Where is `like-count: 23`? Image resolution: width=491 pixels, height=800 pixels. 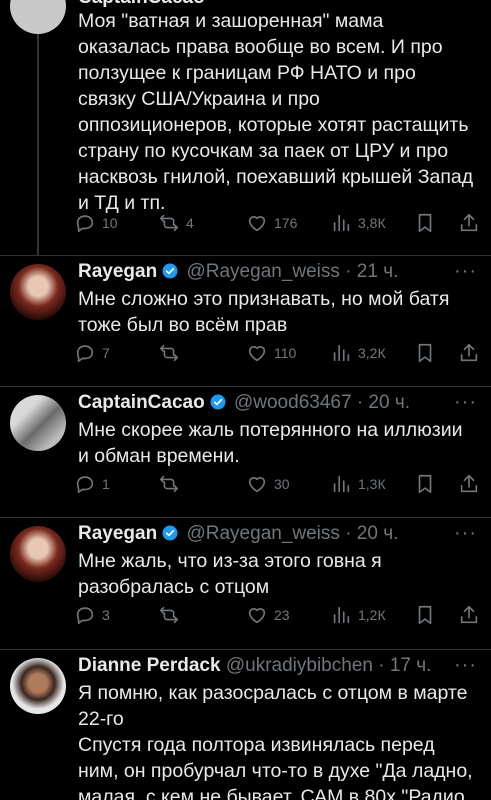 like-count: 23 is located at coordinates (282, 615).